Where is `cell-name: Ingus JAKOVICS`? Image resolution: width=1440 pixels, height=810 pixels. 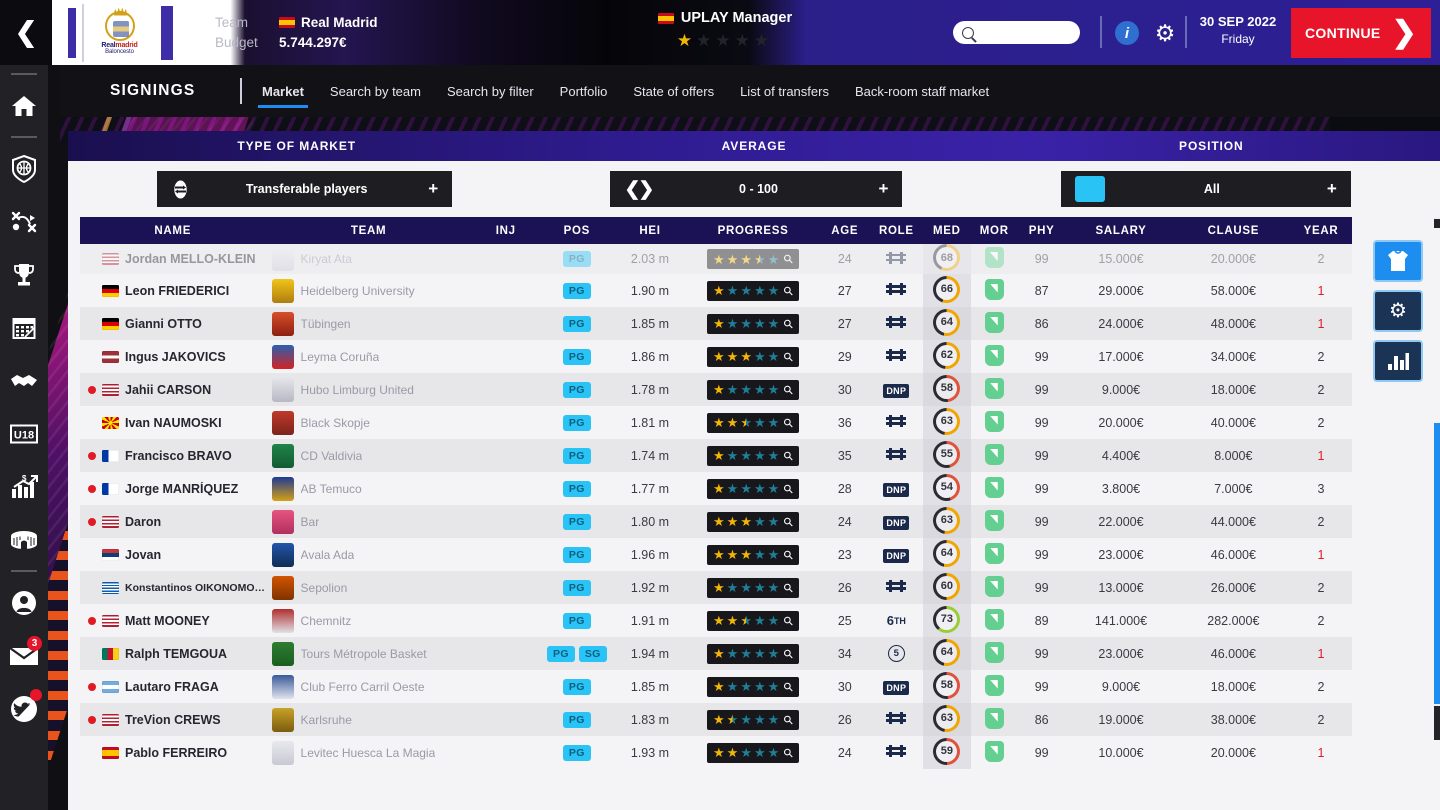
cell-name: Ingus JAKOVICS is located at coordinates (173, 356).